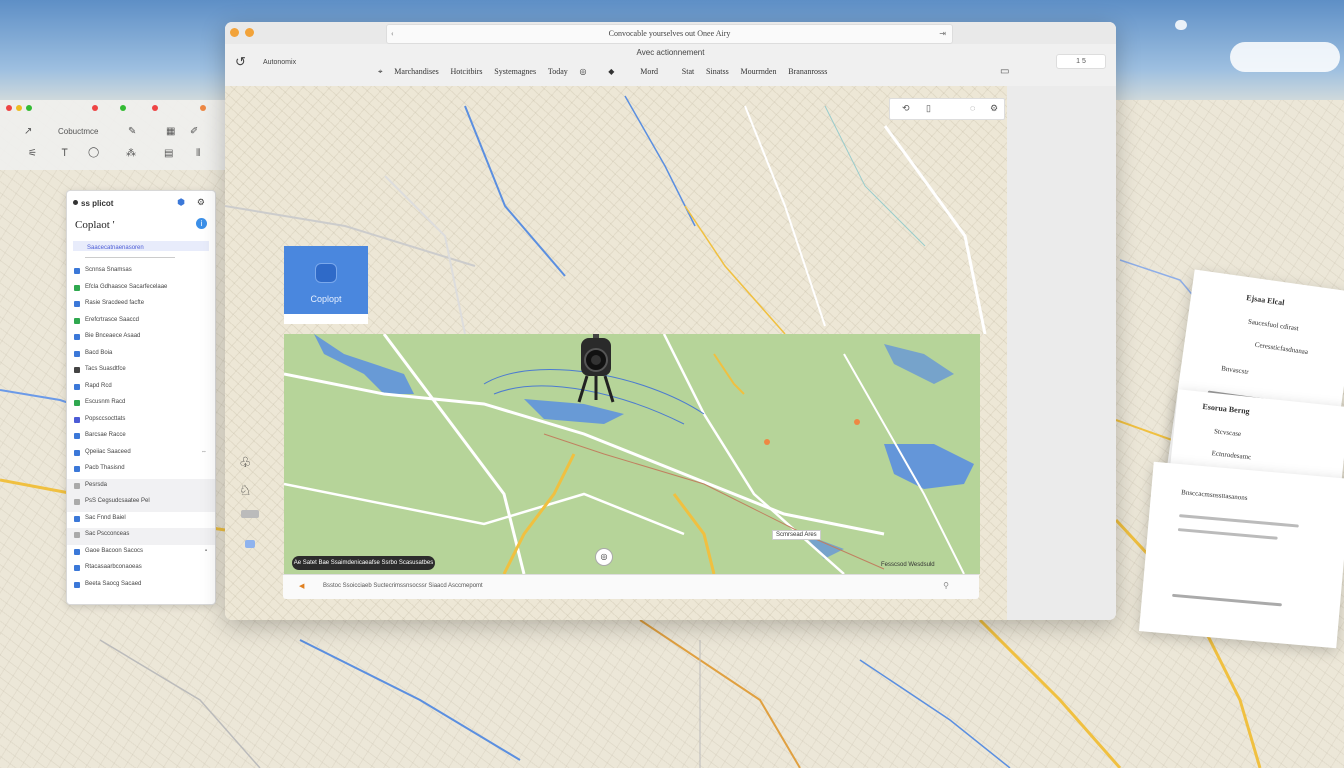 The width and height of the screenshot is (1344, 768). Describe the element at coordinates (198, 153) in the screenshot. I see `bar-icon: ⦀` at that location.